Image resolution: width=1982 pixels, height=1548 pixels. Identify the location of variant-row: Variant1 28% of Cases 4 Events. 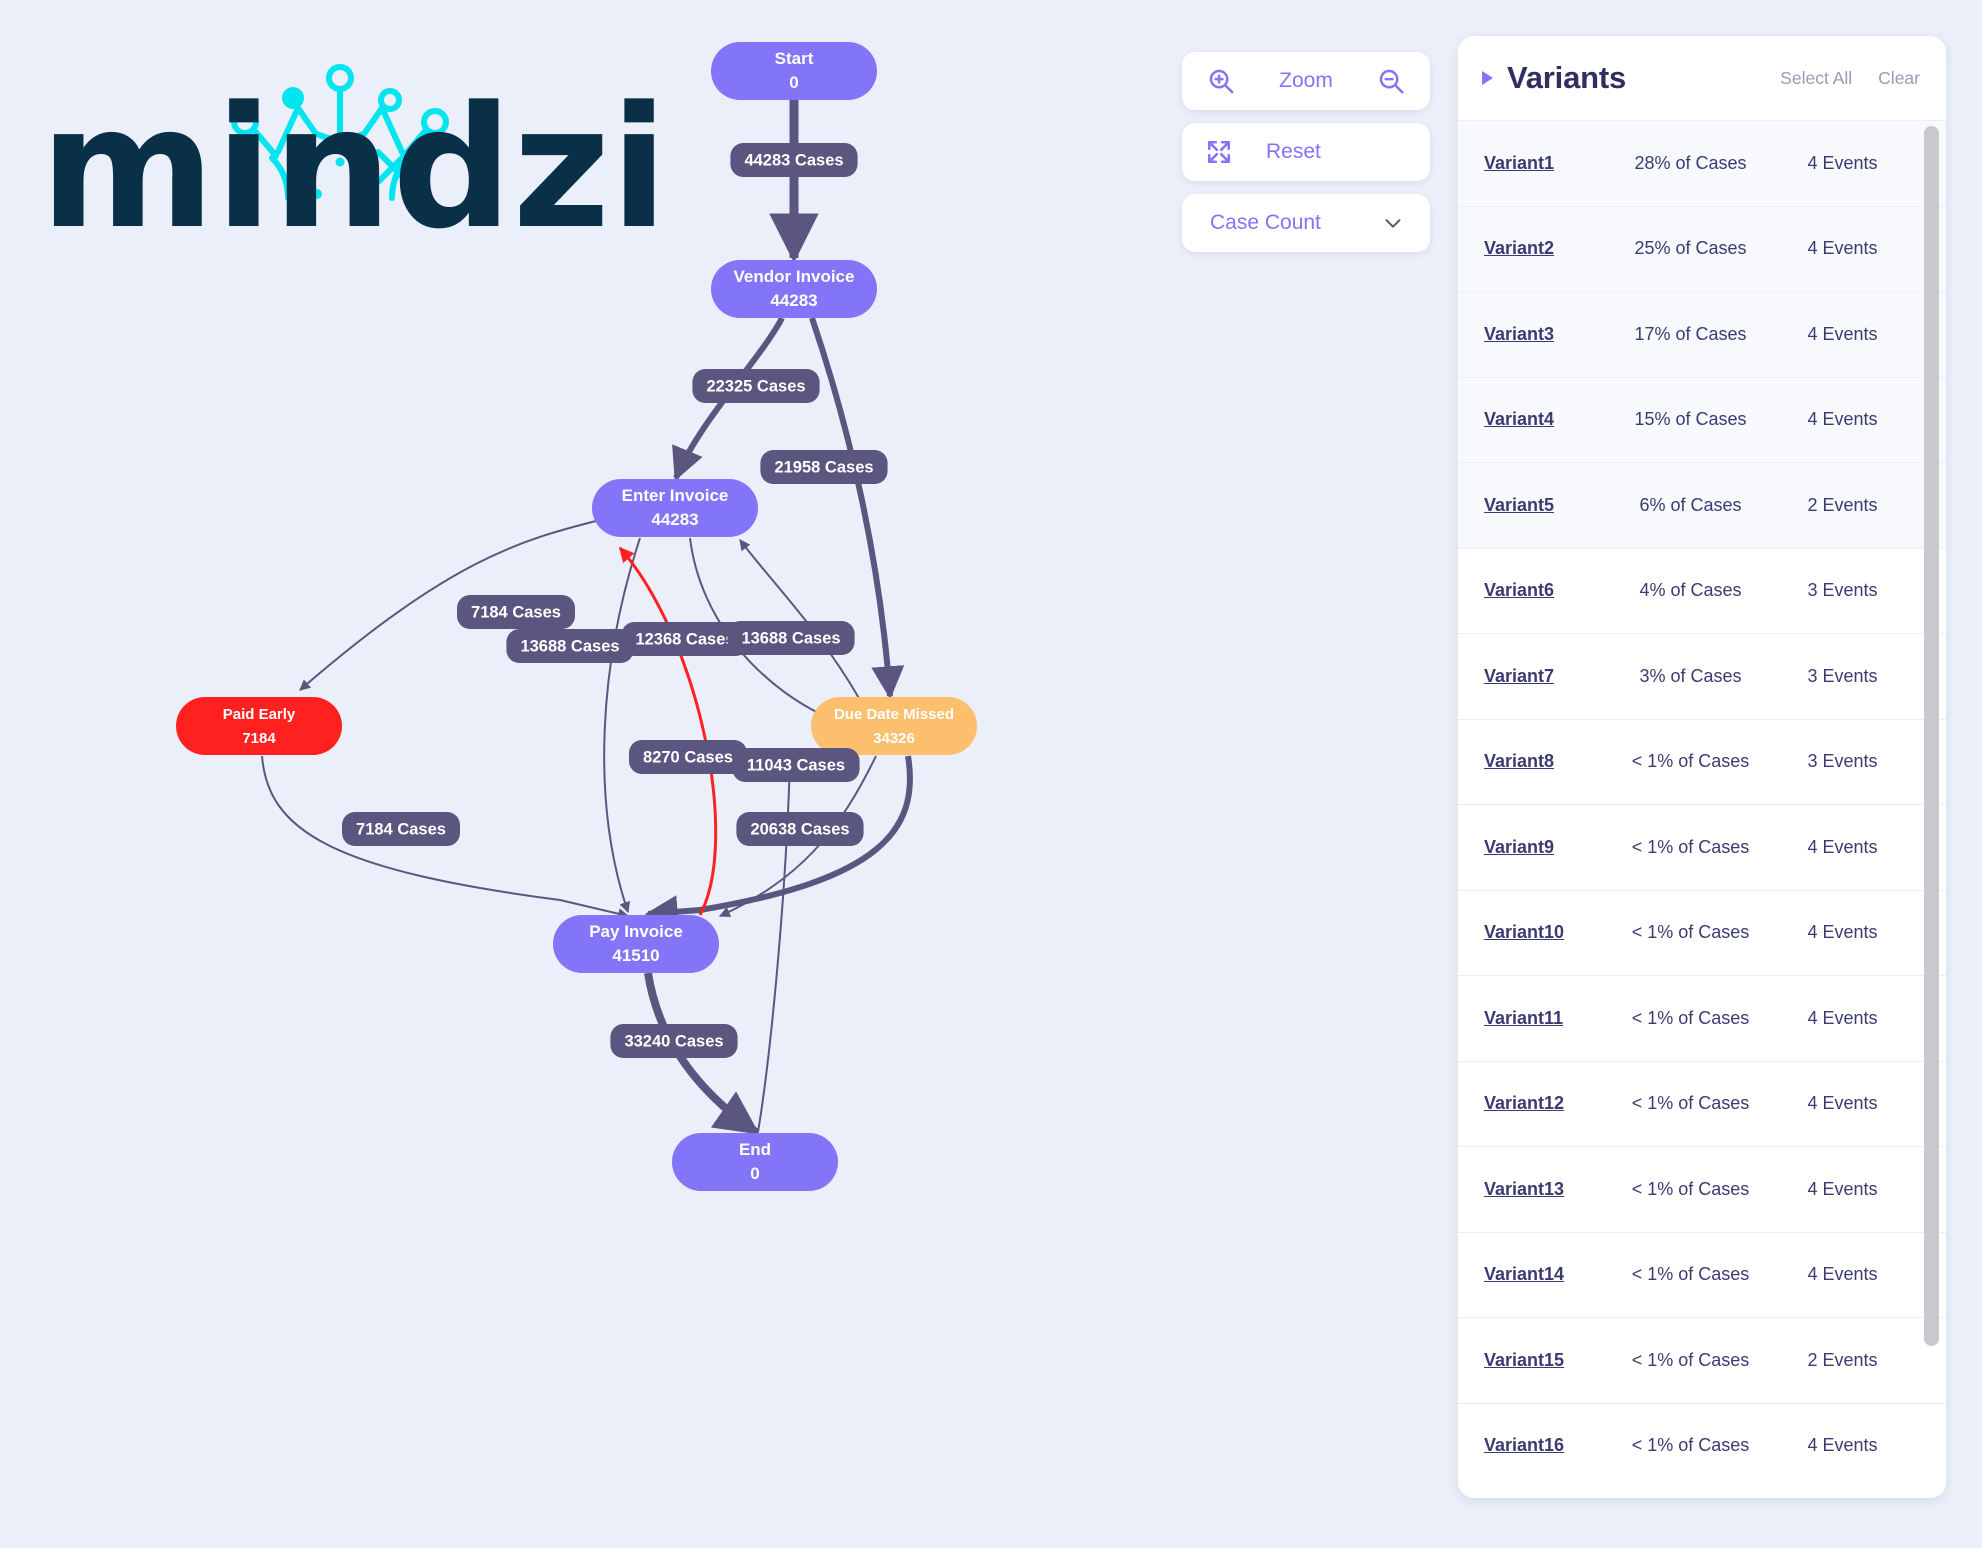
(1702, 163).